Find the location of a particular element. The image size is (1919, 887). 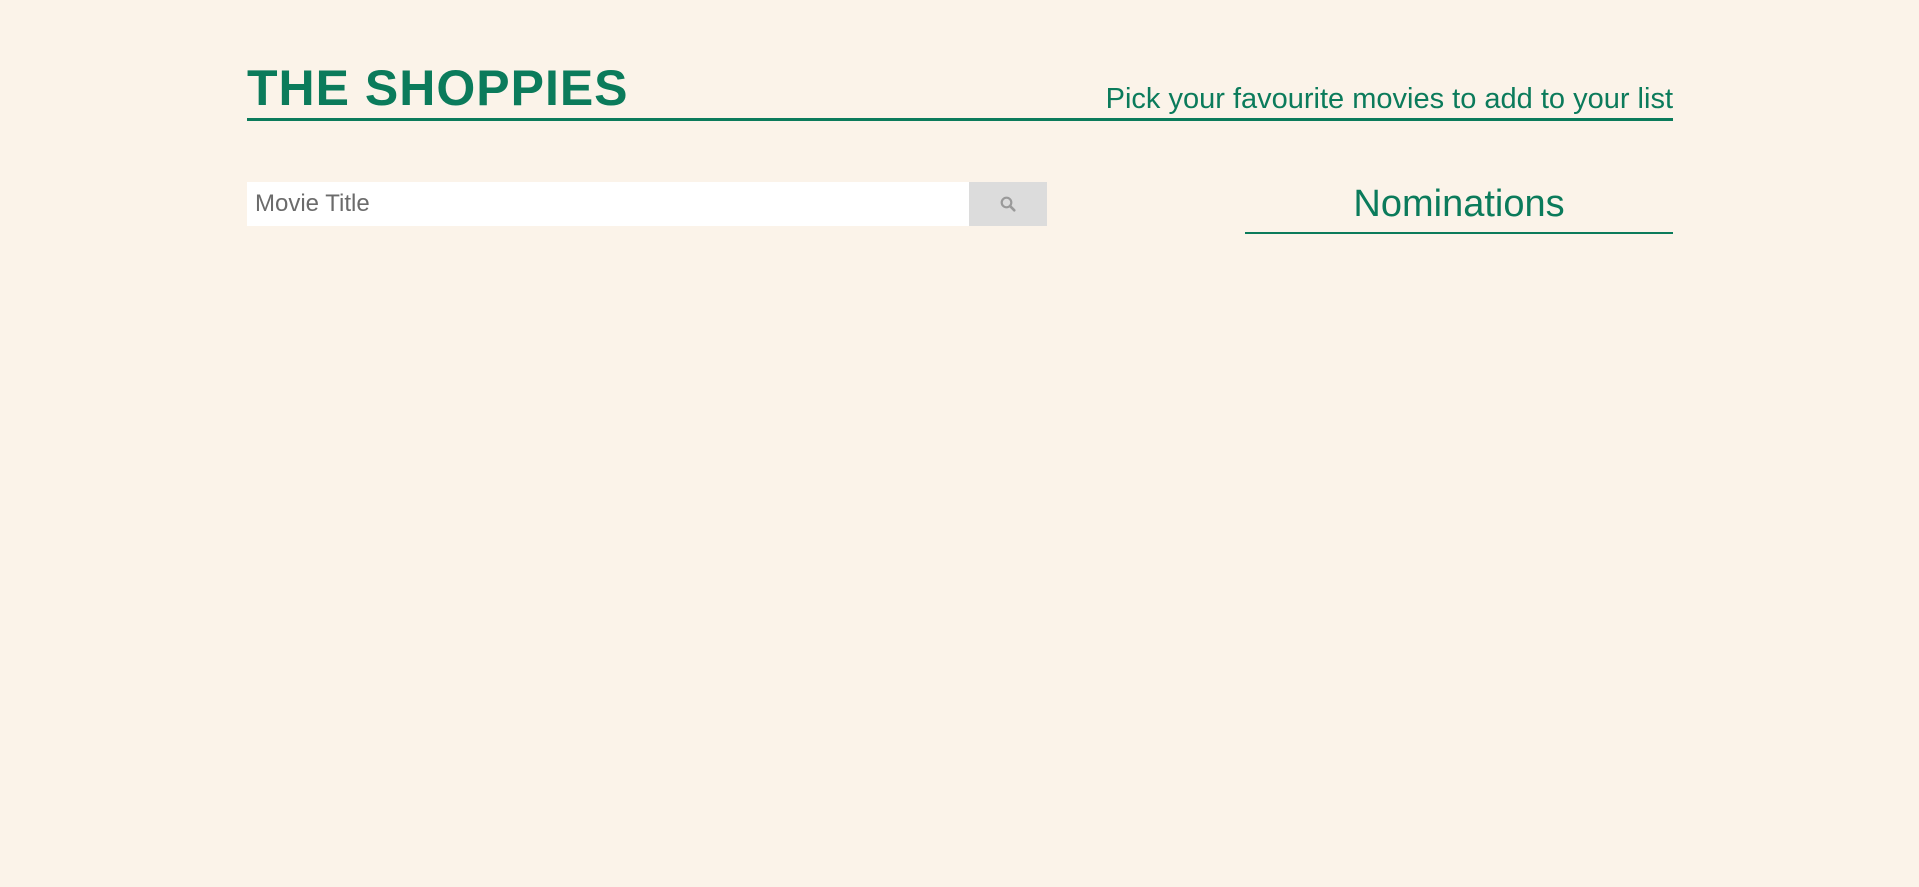

nominations-panel: Nominations is located at coordinates (1459, 205).